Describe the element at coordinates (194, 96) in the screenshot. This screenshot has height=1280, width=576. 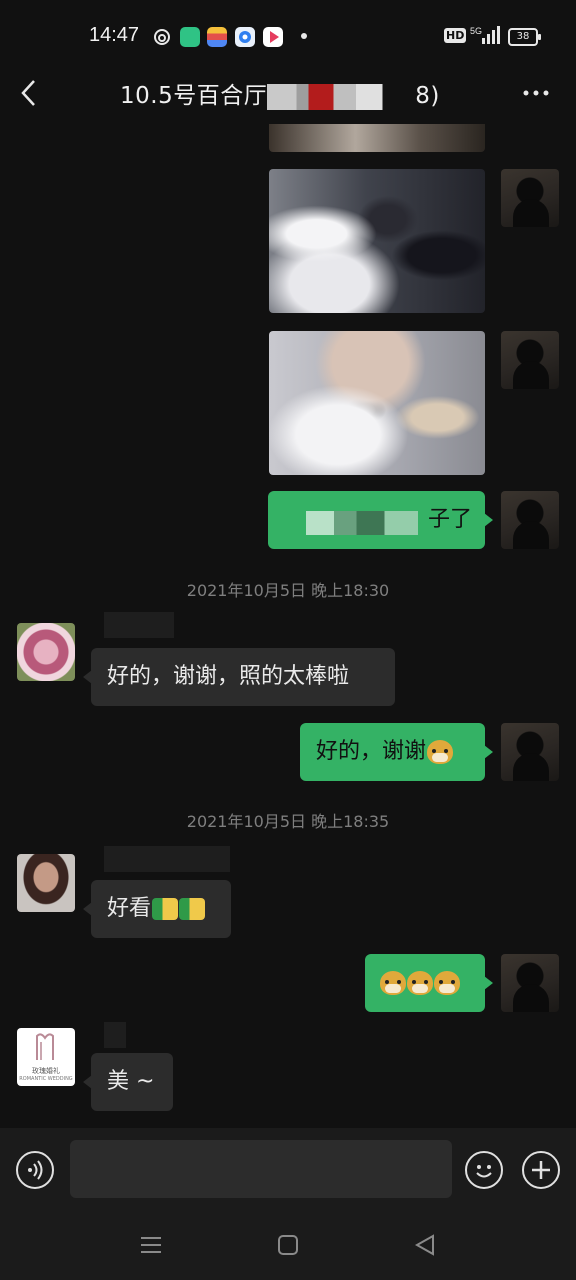
I see `chat-title-start: 10.5号百合厅` at that location.